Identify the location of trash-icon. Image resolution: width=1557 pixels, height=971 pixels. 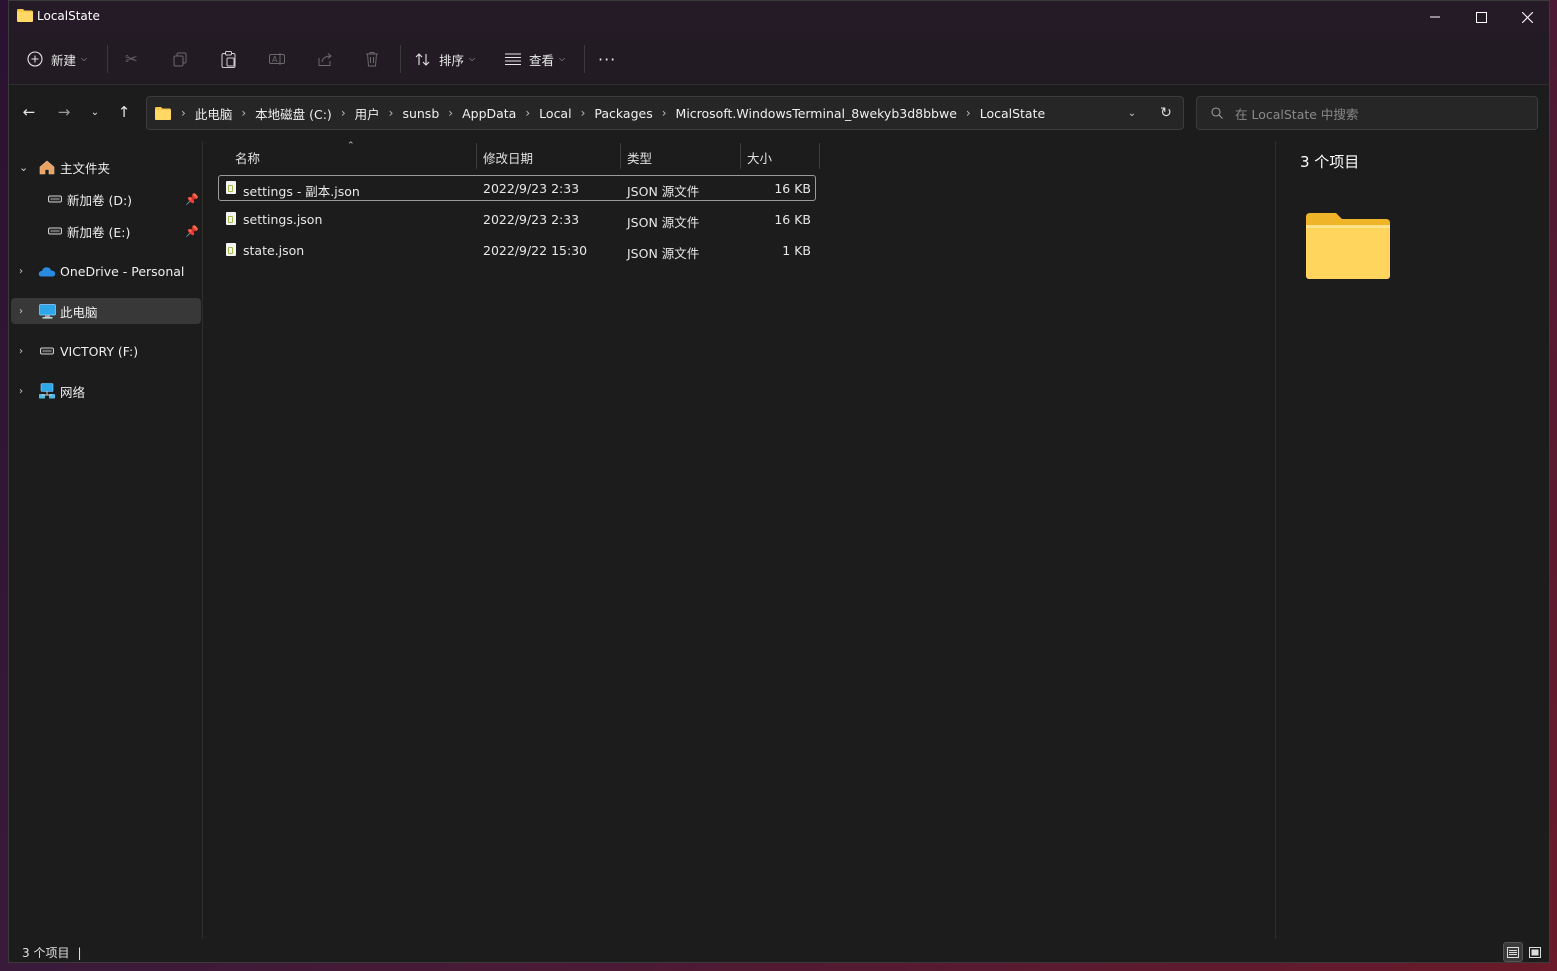
(372, 59).